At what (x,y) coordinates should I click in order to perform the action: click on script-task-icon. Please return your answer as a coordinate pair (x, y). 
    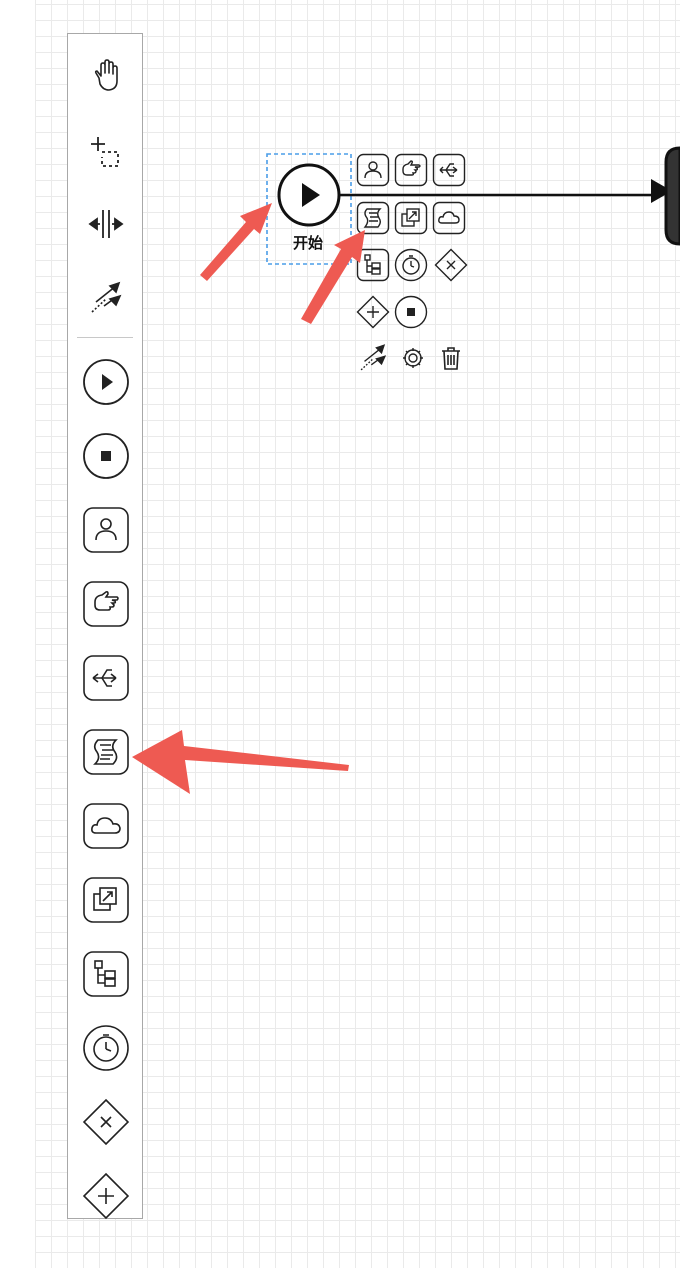
    Looking at the image, I should click on (373, 218).